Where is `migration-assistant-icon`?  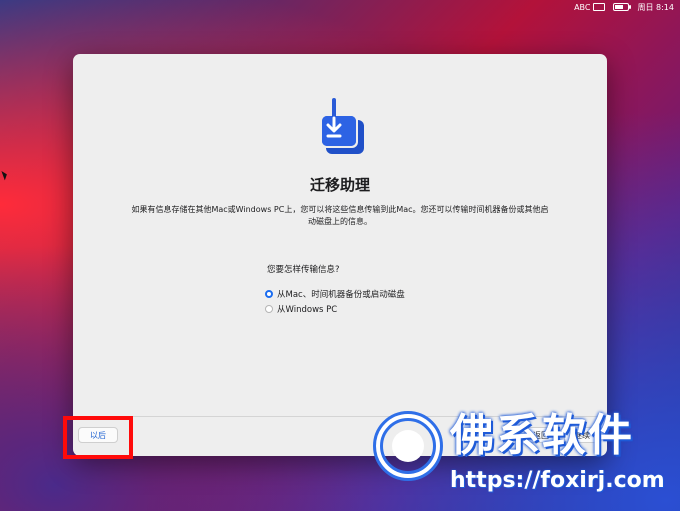 migration-assistant-icon is located at coordinates (342, 126).